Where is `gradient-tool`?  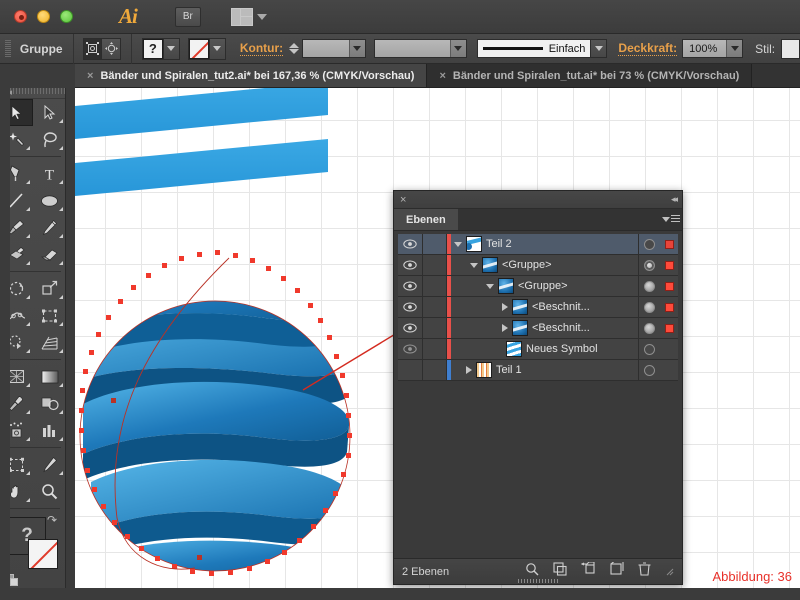
gradient-tool is located at coordinates (49, 376).